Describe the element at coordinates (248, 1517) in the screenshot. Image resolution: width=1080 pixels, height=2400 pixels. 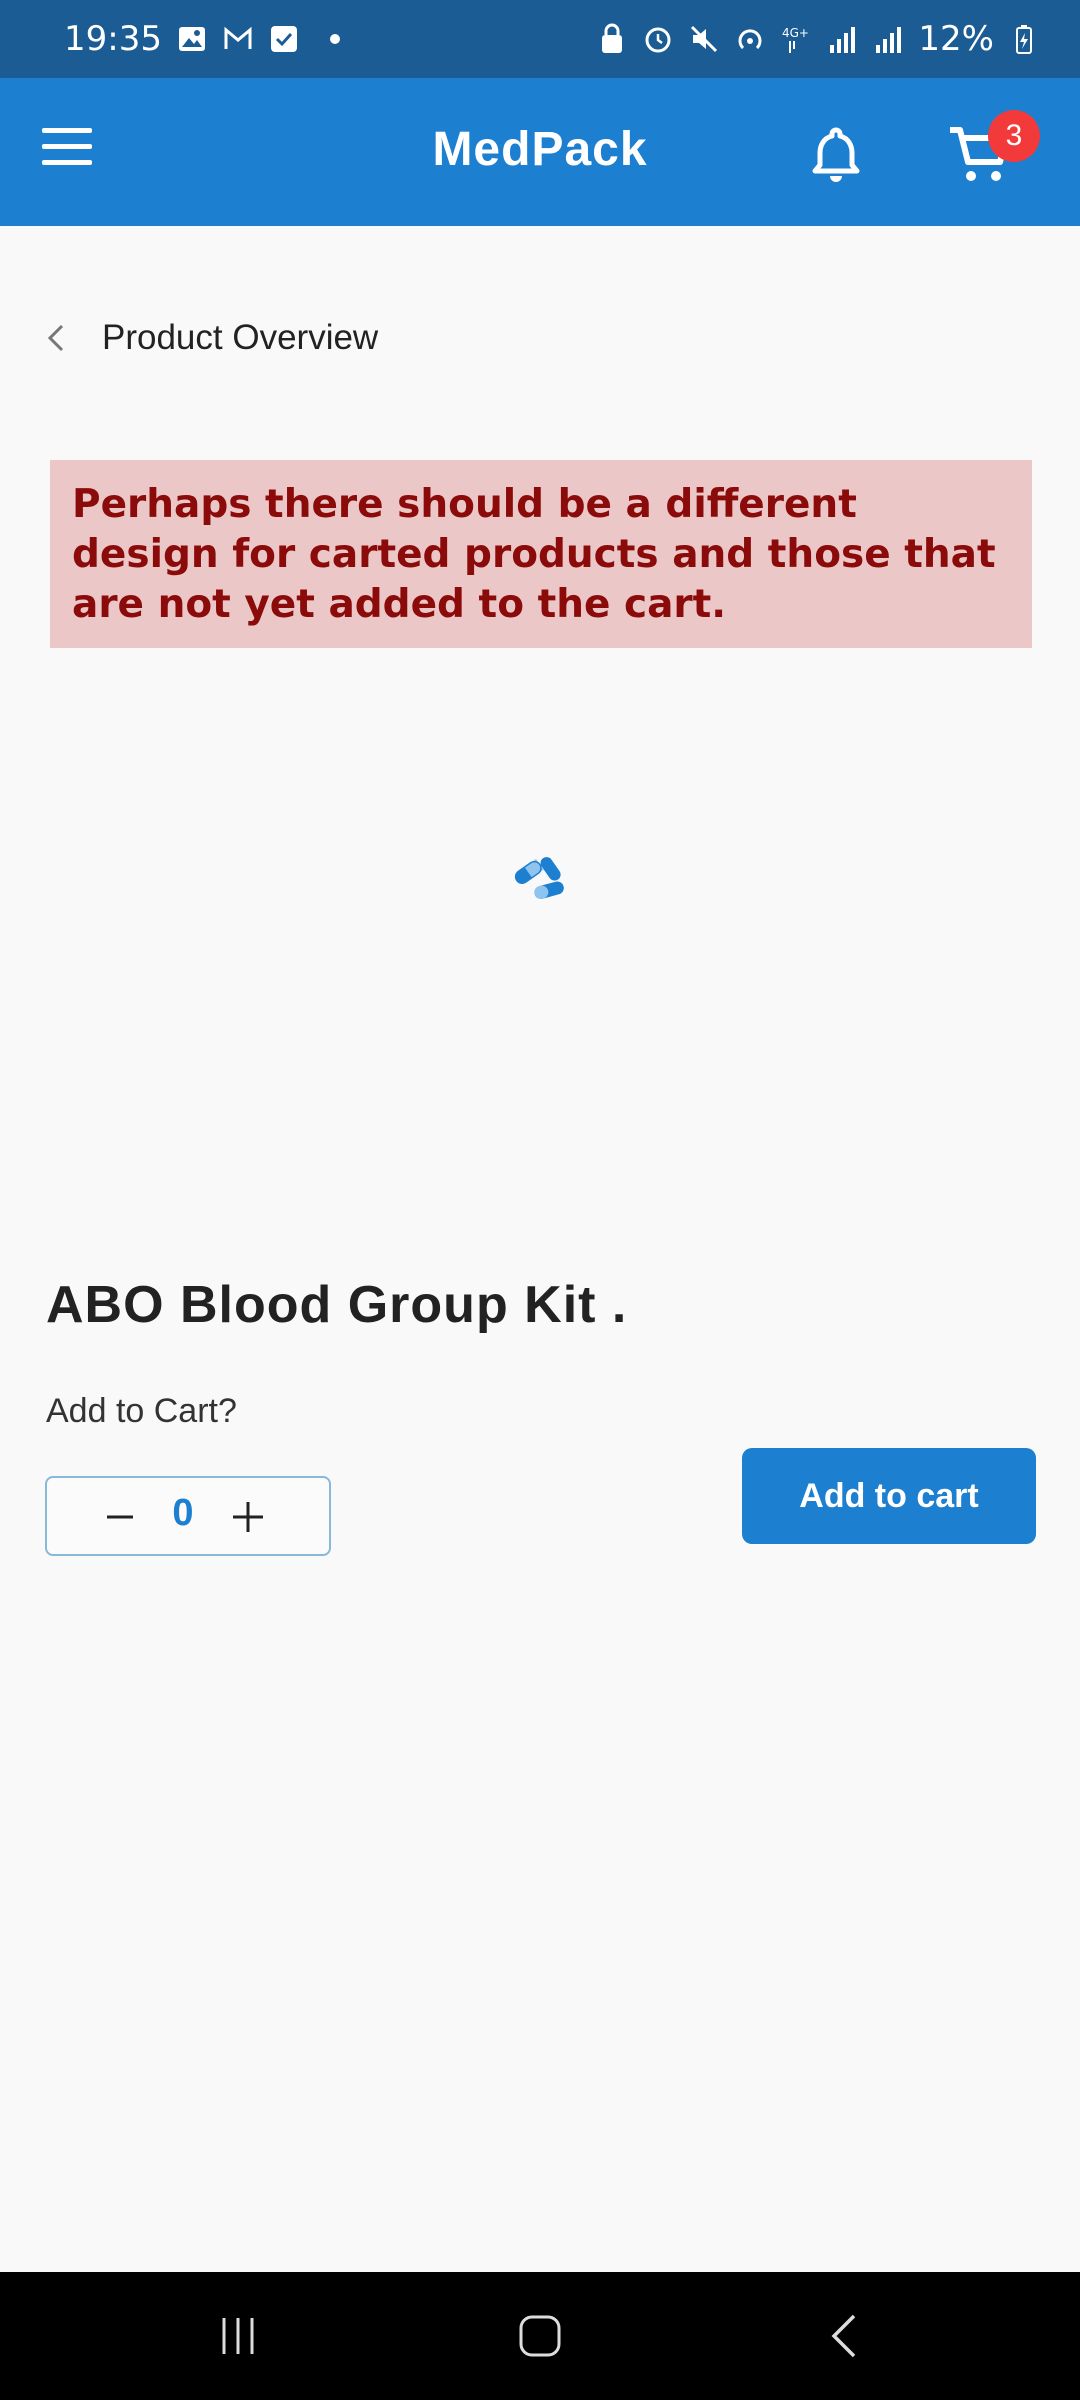
I see `plus-button` at that location.